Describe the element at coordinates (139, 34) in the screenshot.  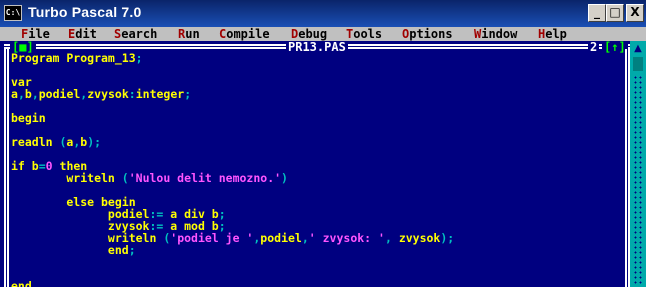
I see `menu-label: earch` at that location.